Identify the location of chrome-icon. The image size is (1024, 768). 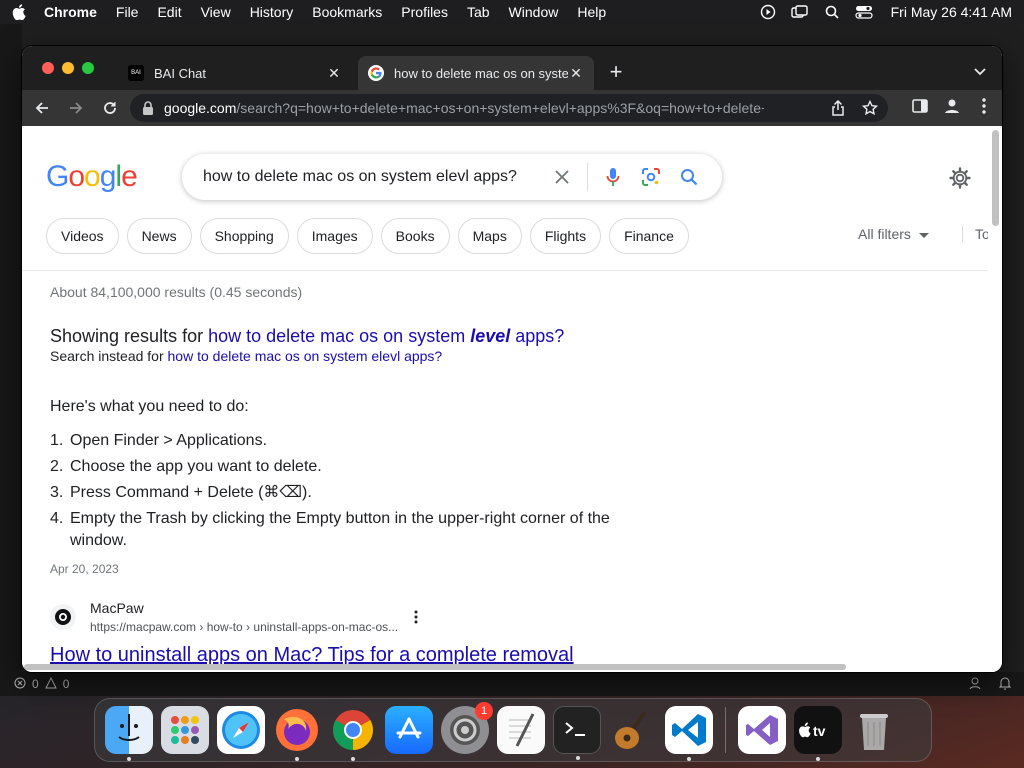
(353, 733).